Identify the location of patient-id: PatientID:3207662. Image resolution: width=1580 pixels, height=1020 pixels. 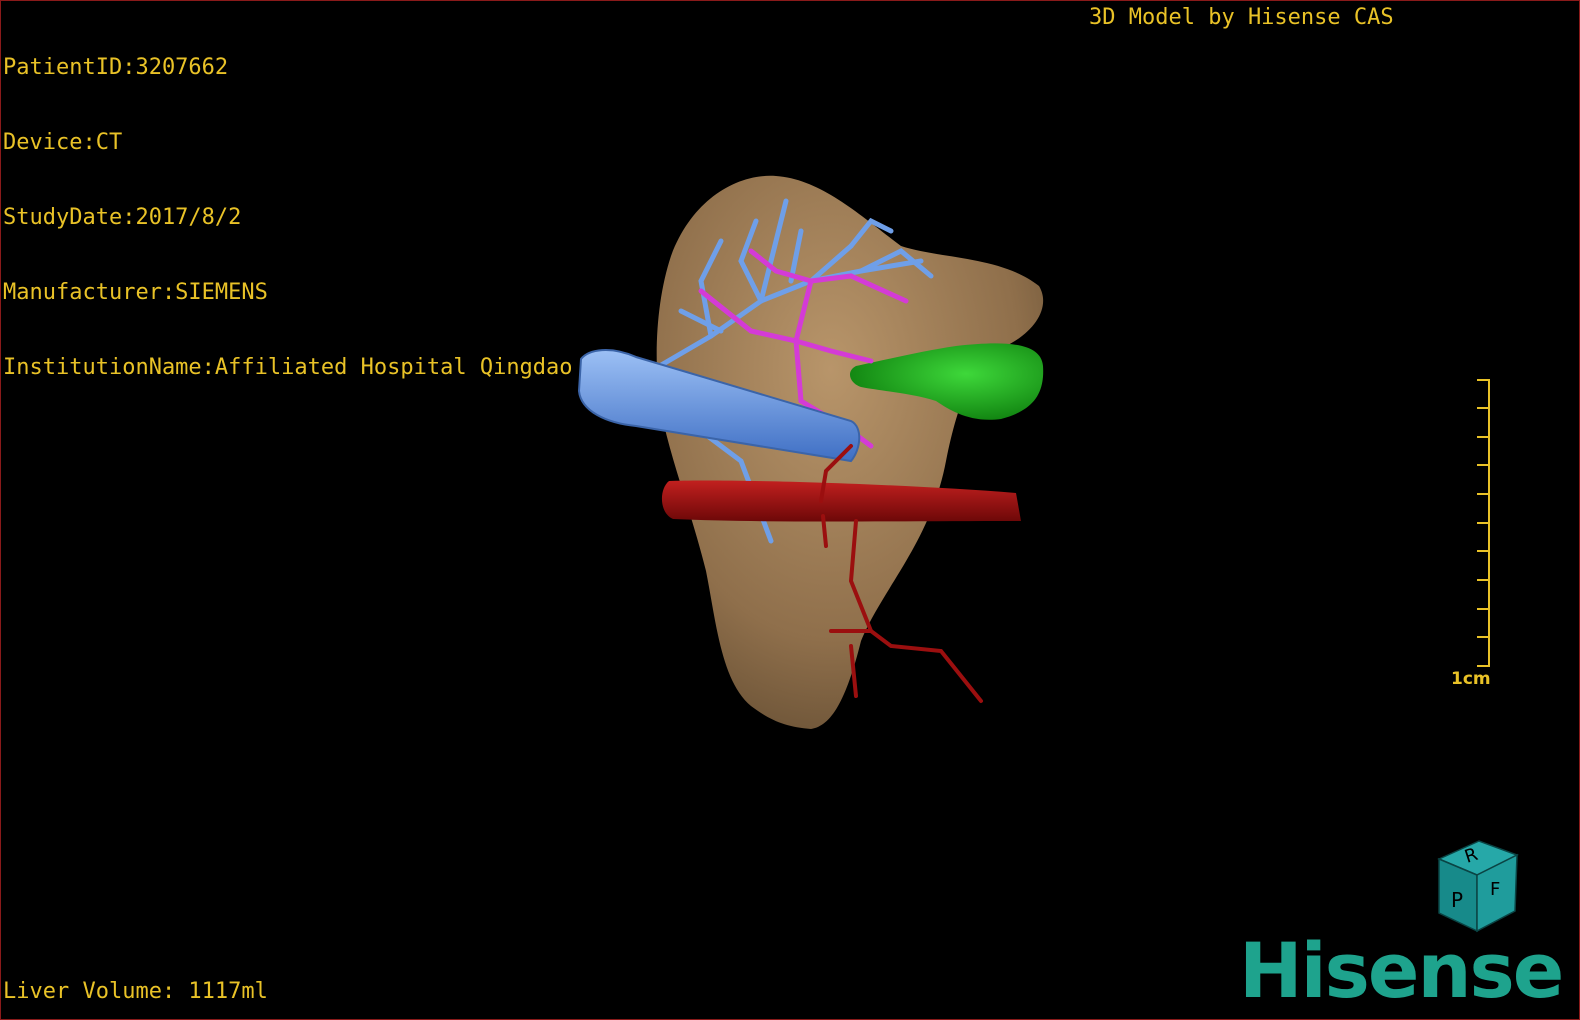
(116, 67).